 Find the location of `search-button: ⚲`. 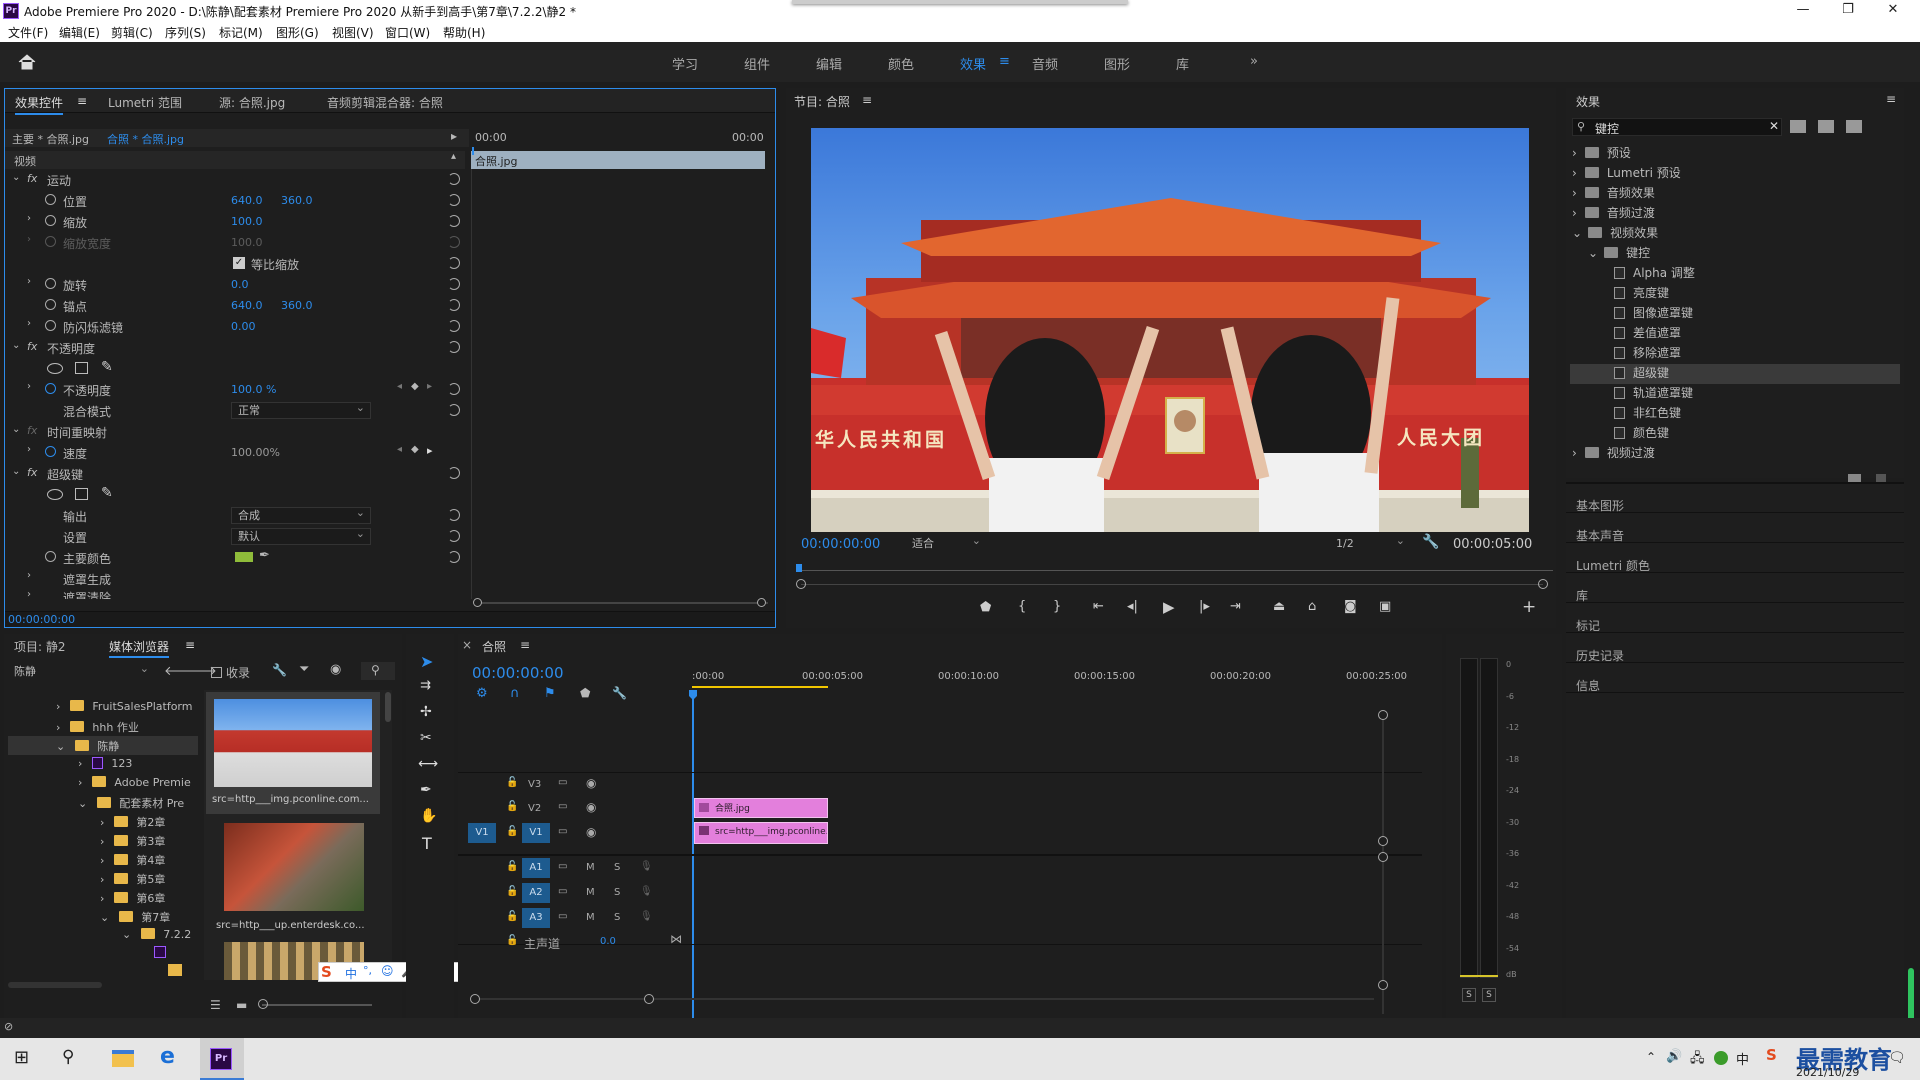

search-button: ⚲ is located at coordinates (378, 671).